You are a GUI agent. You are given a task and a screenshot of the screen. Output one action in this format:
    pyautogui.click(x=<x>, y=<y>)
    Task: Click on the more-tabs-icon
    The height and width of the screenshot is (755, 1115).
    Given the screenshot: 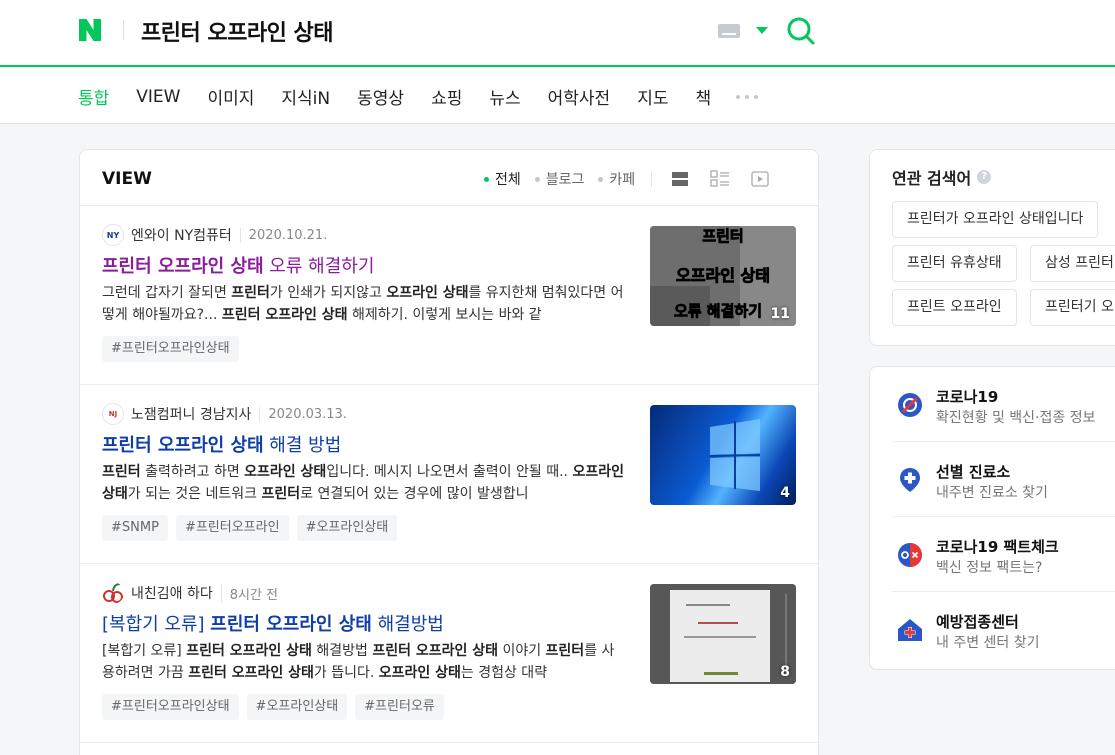 What is the action you would take?
    pyautogui.click(x=747, y=96)
    